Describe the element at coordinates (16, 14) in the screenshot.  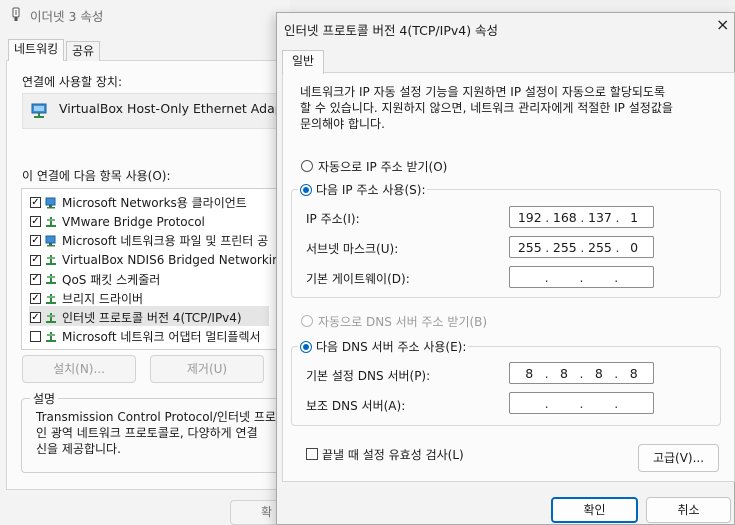
I see `network-adapter-icon` at that location.